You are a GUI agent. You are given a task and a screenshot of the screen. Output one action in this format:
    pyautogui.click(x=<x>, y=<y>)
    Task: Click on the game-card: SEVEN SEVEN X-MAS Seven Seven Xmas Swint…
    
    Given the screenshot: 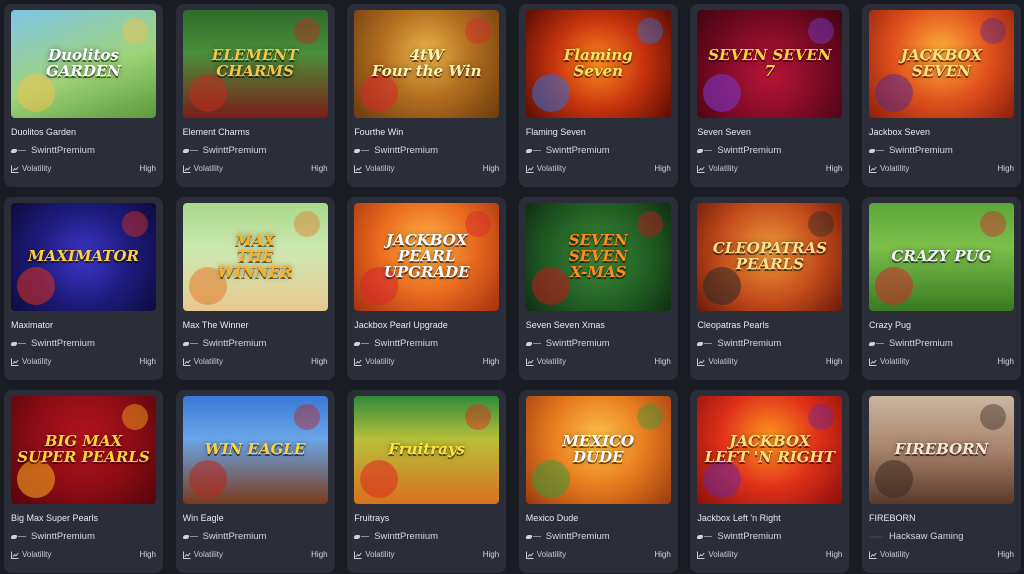 What is the action you would take?
    pyautogui.click(x=598, y=288)
    